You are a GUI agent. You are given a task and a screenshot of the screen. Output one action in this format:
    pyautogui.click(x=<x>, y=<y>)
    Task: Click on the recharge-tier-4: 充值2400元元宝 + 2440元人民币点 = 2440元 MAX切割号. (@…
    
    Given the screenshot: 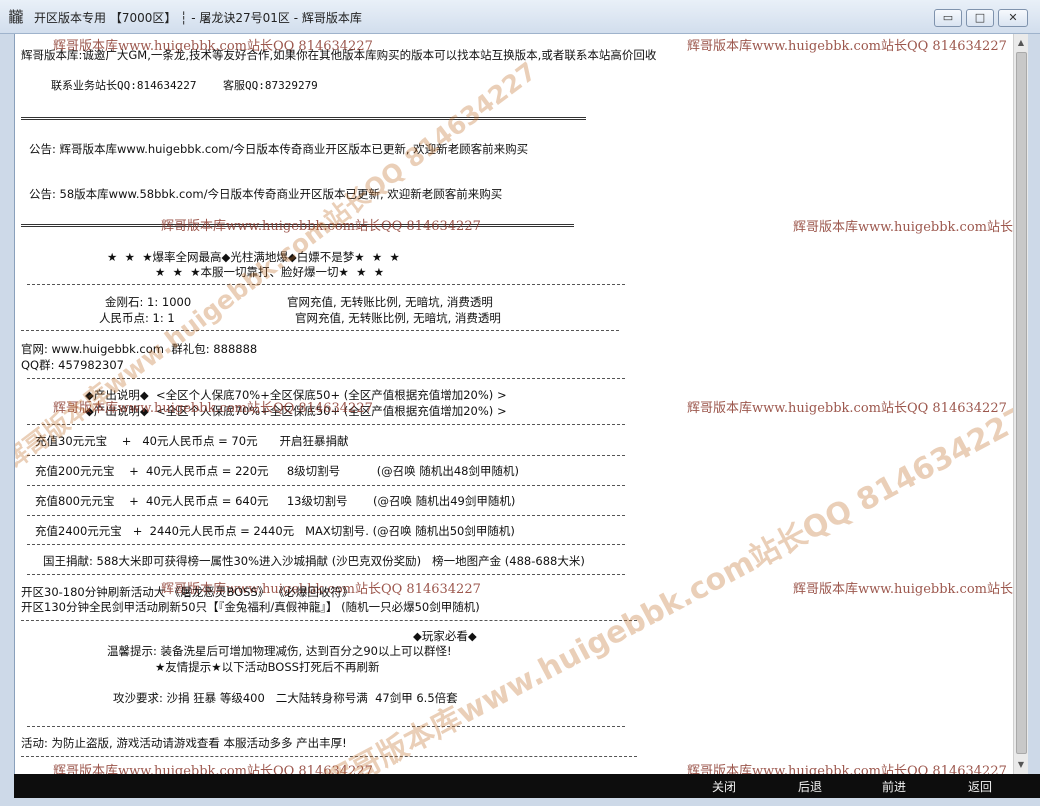 What is the action you would take?
    pyautogui.click(x=275, y=531)
    